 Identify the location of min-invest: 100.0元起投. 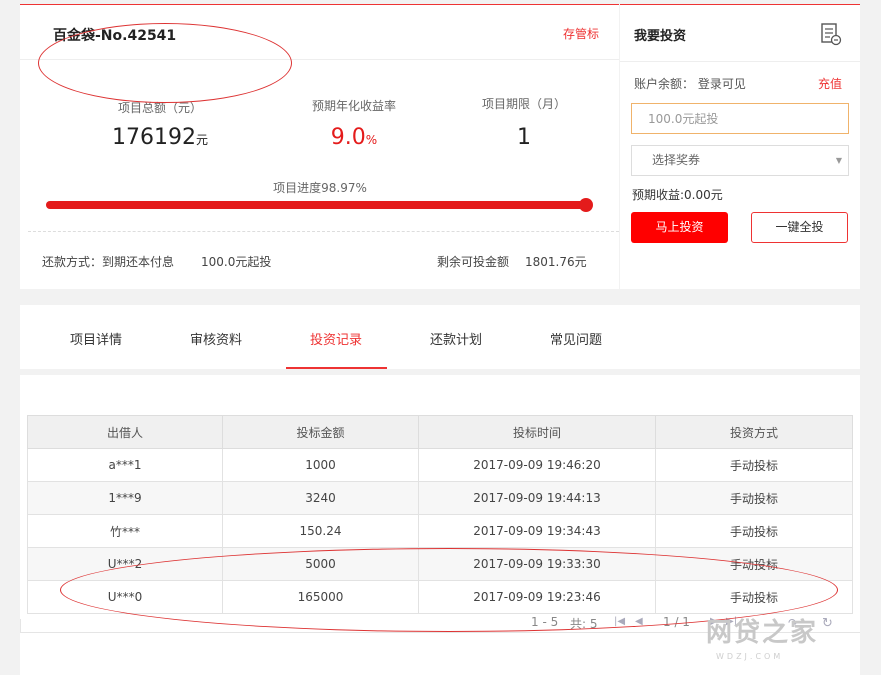
(236, 262).